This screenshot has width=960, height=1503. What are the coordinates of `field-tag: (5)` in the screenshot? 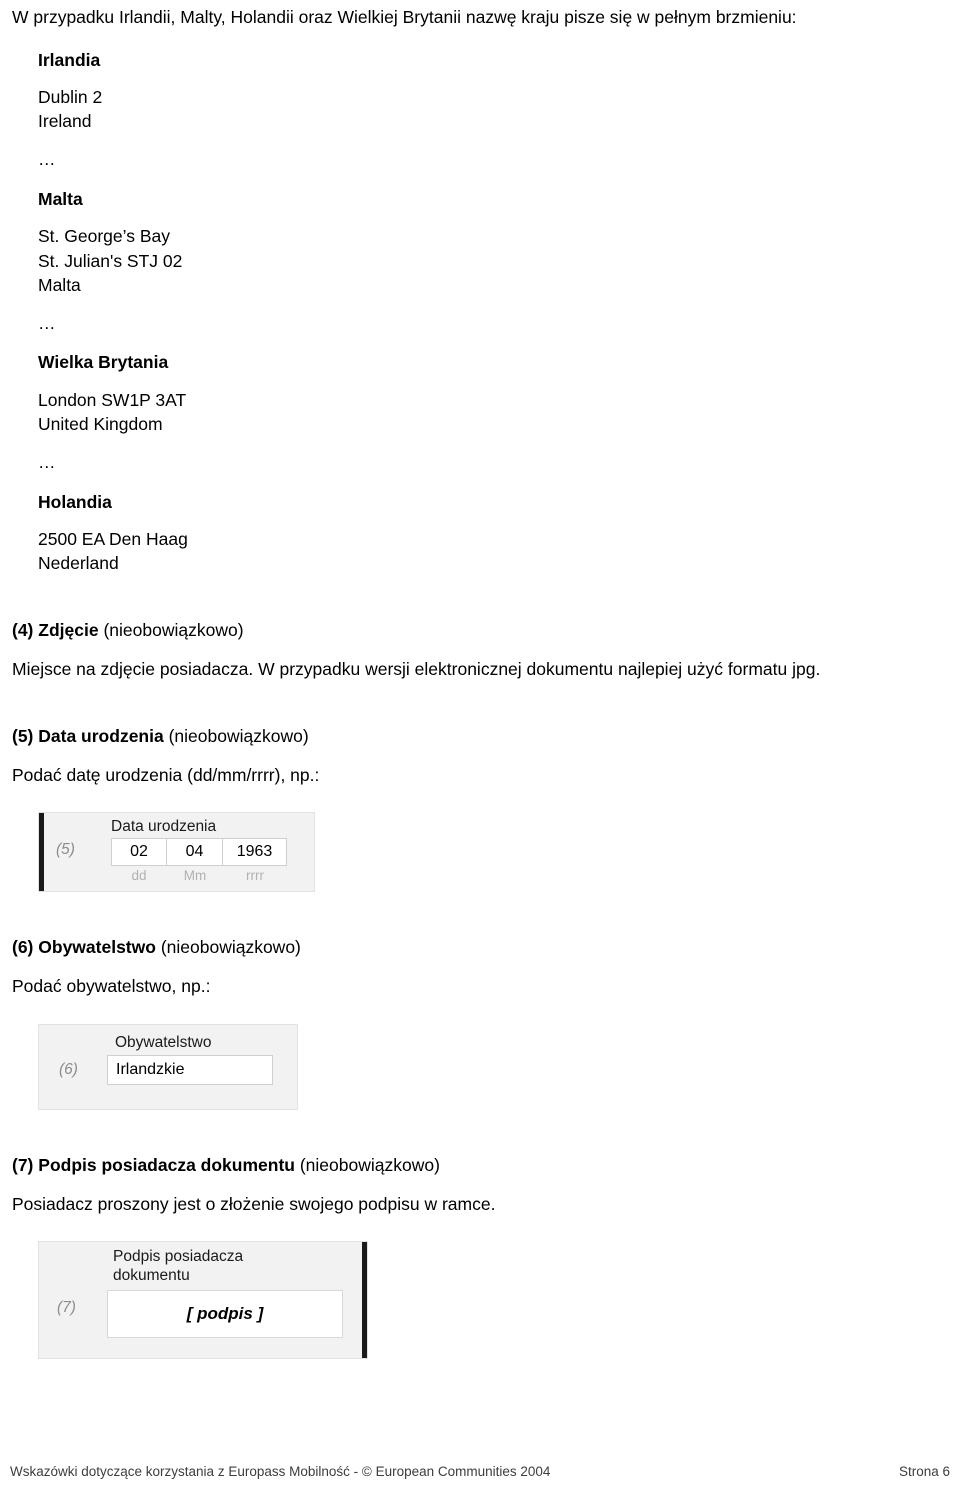 It's located at (65, 850).